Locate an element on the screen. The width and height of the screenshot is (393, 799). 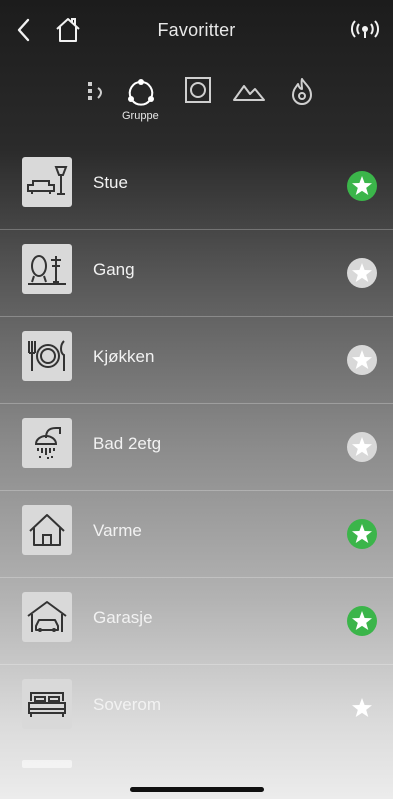
page-title: Favoritter is located at coordinates (196, 30).